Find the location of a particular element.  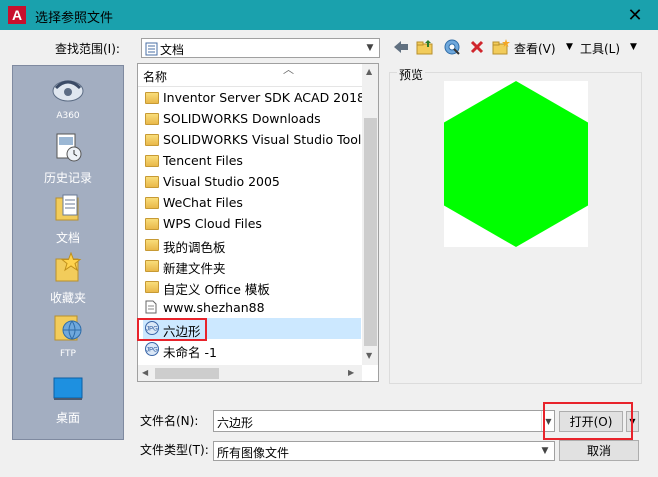

documents-icon is located at coordinates (67, 207).